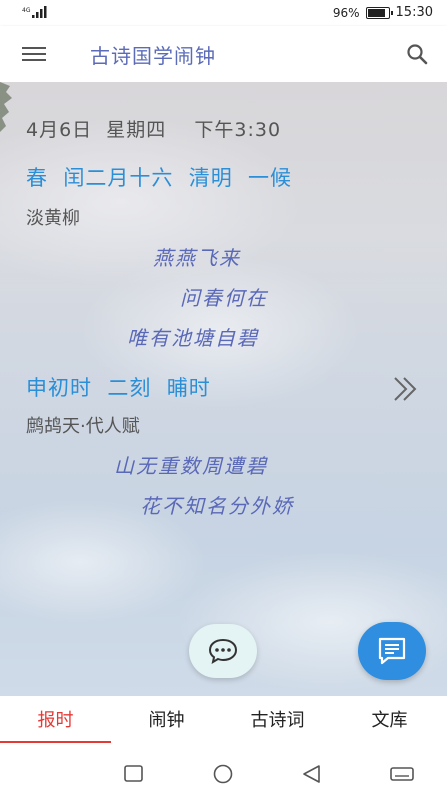 The image size is (447, 797). Describe the element at coordinates (379, 12) in the screenshot. I see `battery-icon` at that location.